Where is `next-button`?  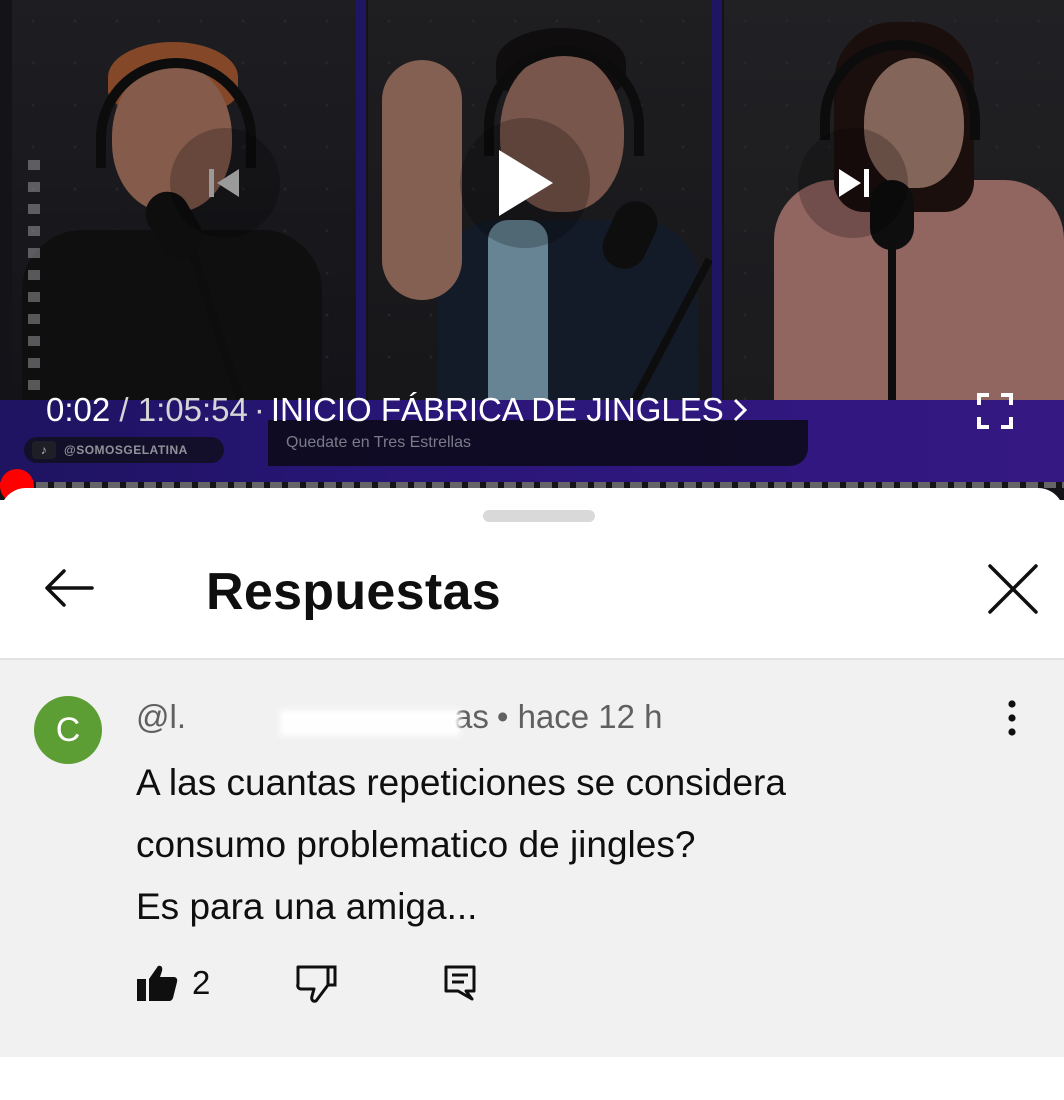
next-button is located at coordinates (853, 183).